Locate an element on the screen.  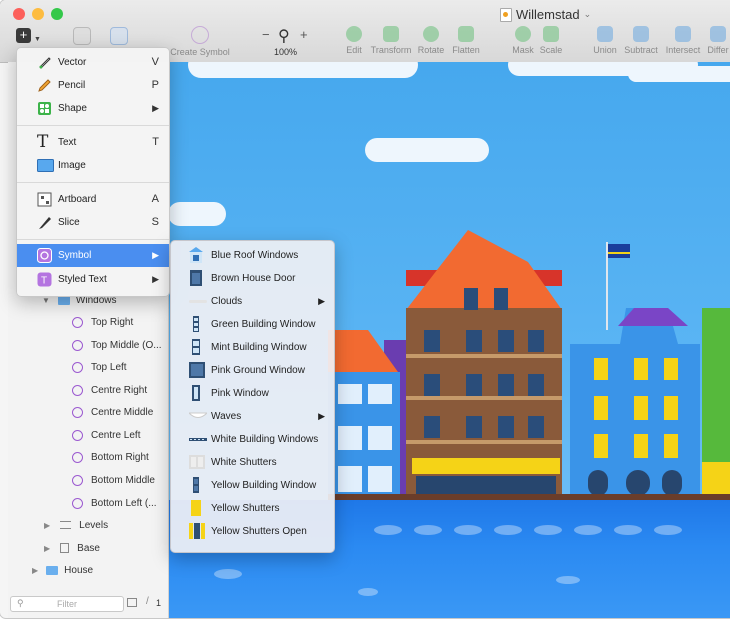
layer-item: Centre Right is located at coordinates (88, 390).